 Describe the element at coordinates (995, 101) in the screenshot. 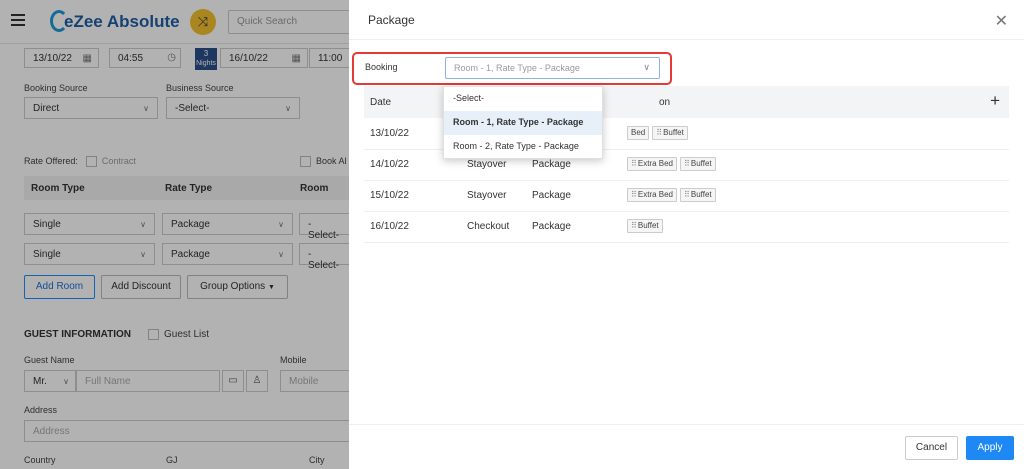

I see `add-icon: +` at that location.